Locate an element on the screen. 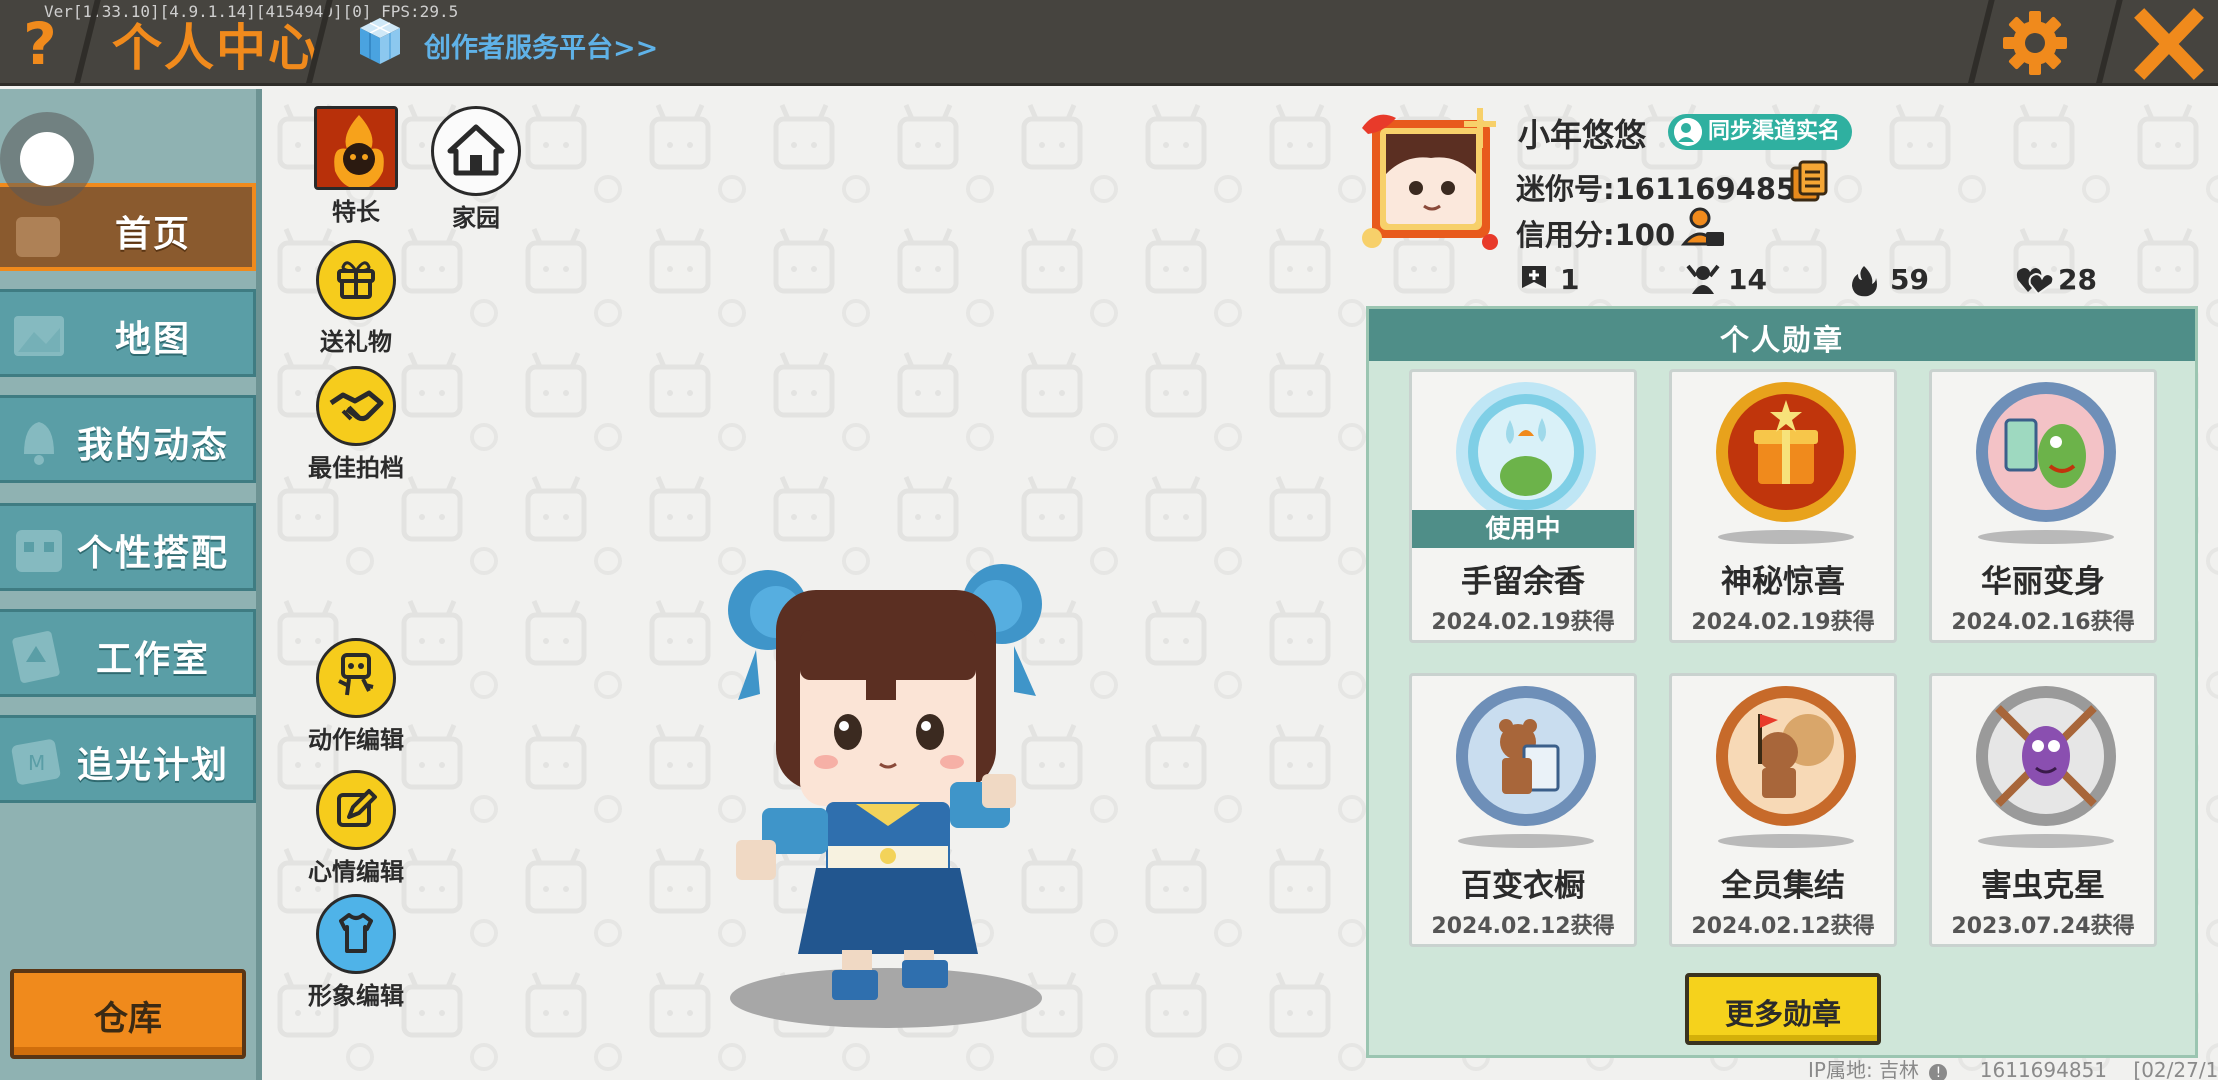 The width and height of the screenshot is (2218, 1080). medal-name: 神秘惊喜 is located at coordinates (1783, 582).